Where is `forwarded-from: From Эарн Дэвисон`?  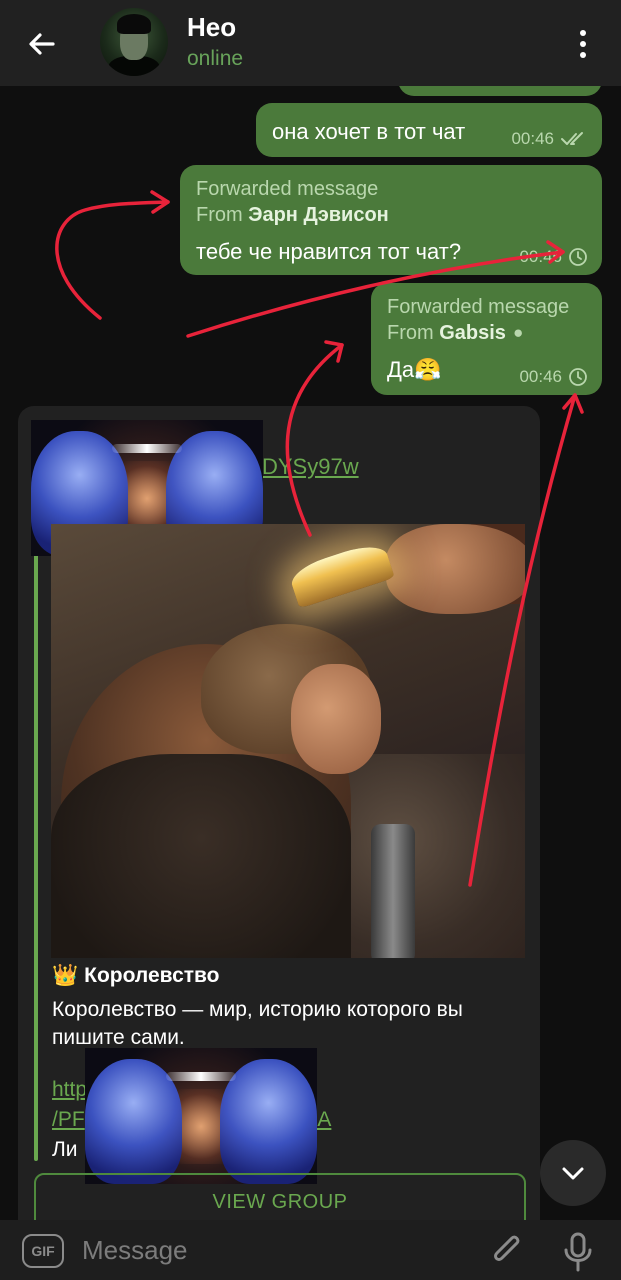
forwarded-from: From Эарн Дэвисон is located at coordinates (292, 215).